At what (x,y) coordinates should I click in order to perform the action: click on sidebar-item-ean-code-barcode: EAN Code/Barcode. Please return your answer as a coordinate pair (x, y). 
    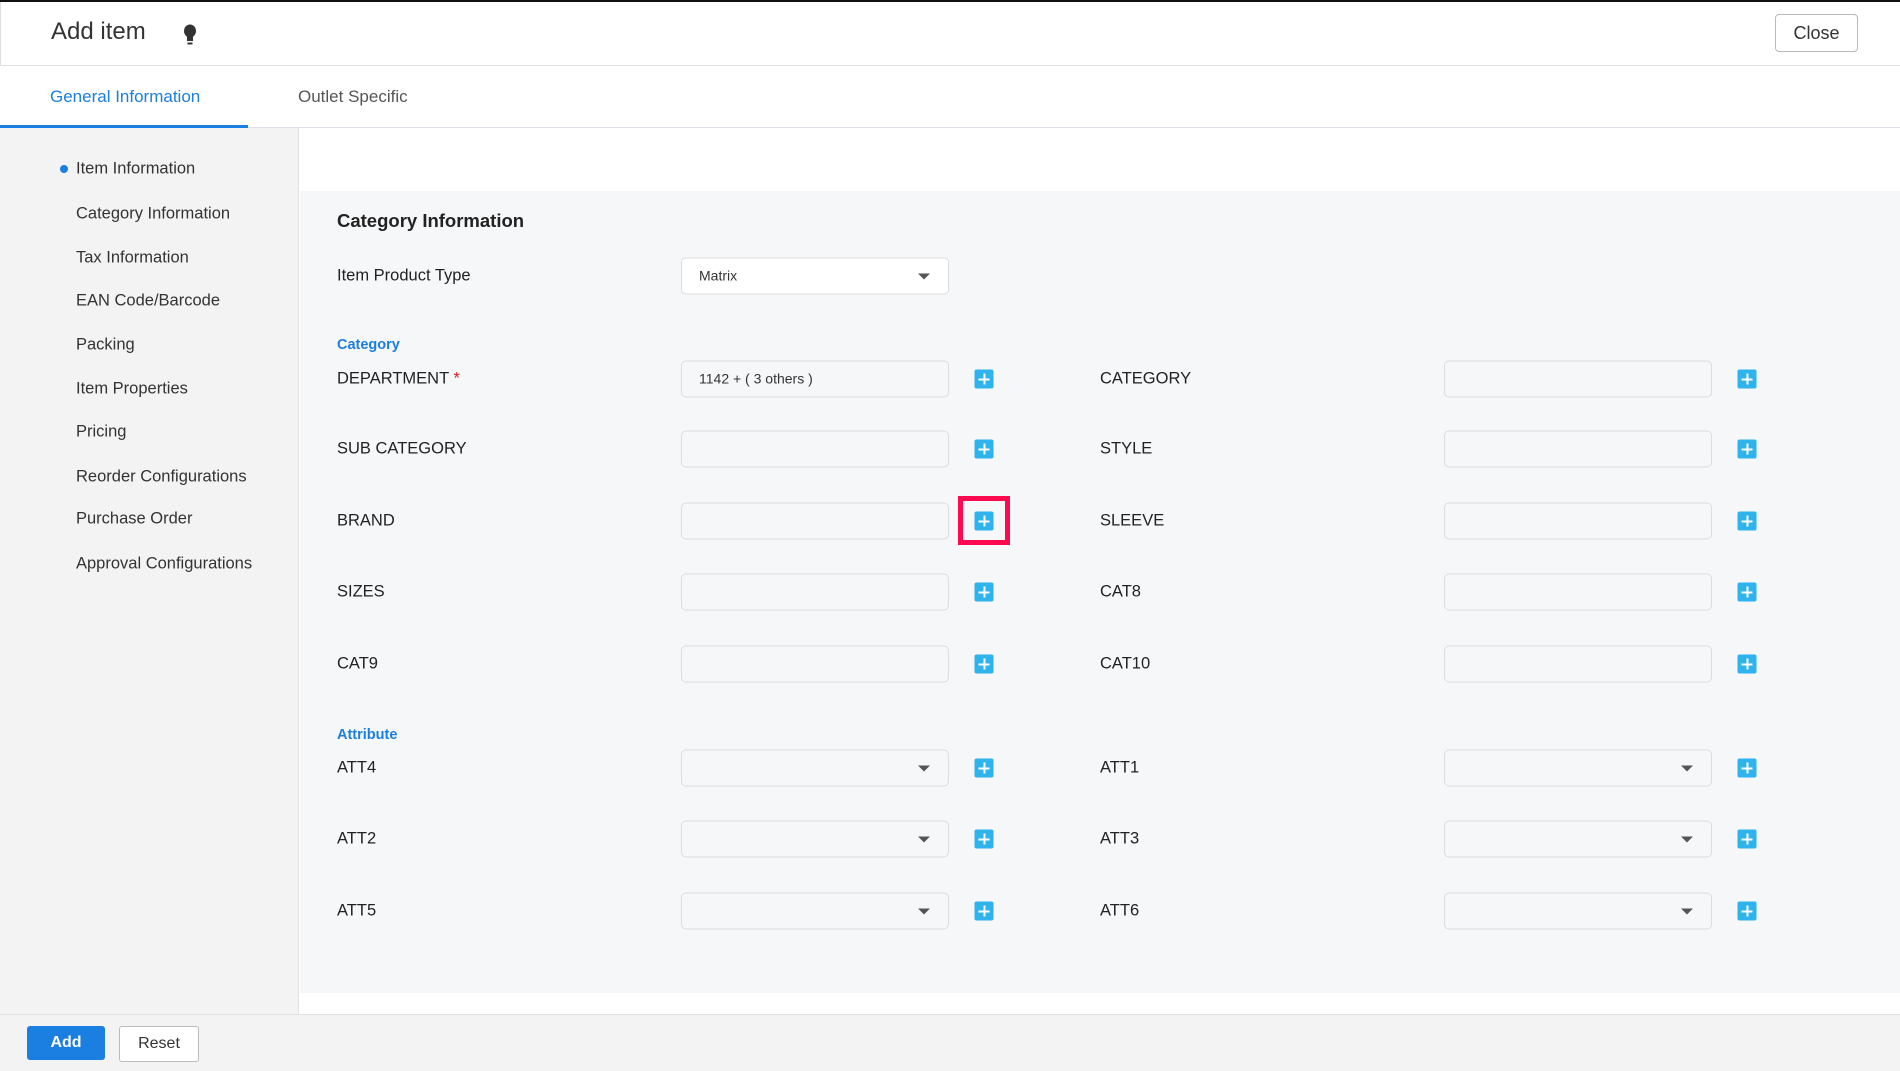
    Looking at the image, I should click on (148, 301).